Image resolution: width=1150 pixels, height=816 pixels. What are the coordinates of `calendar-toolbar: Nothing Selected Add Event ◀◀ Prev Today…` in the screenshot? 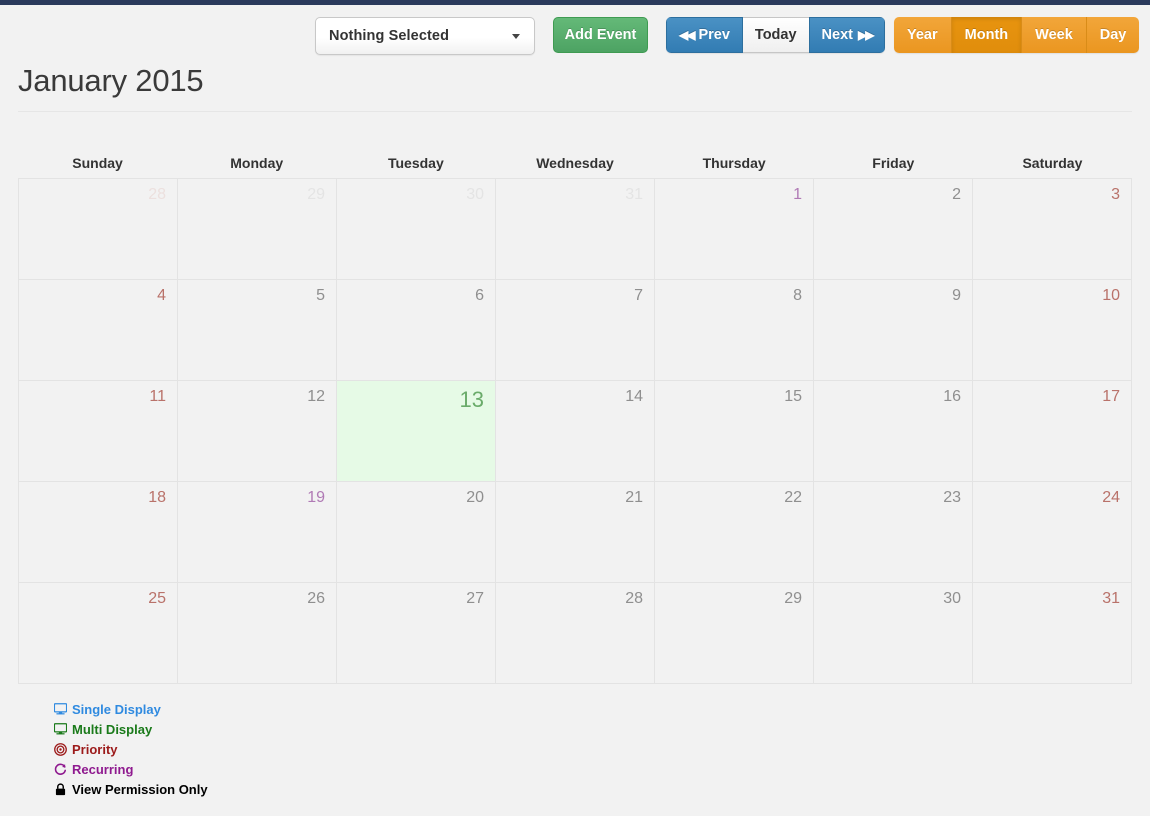 It's located at (575, 40).